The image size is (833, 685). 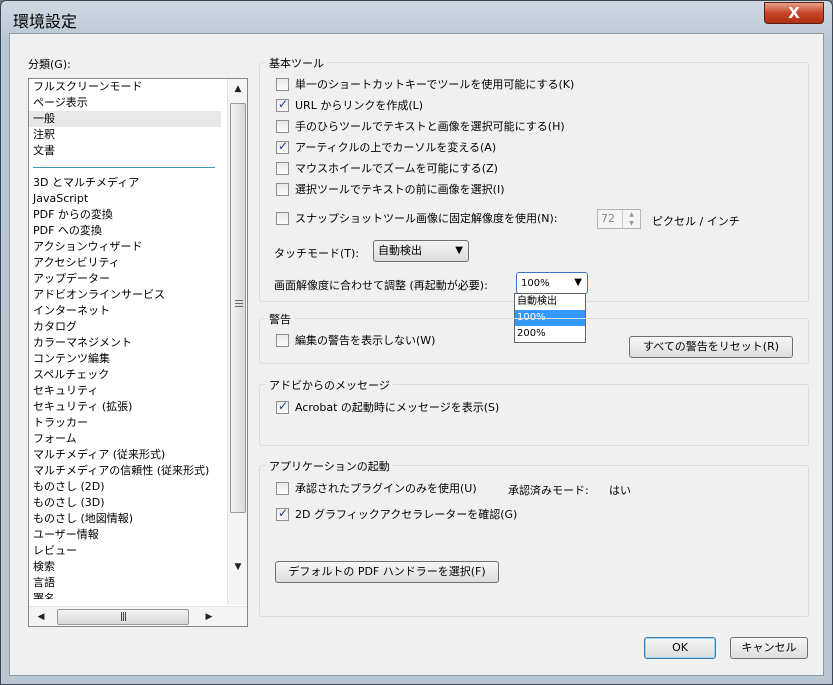 I want to click on category-item: カタログ, so click(x=125, y=327).